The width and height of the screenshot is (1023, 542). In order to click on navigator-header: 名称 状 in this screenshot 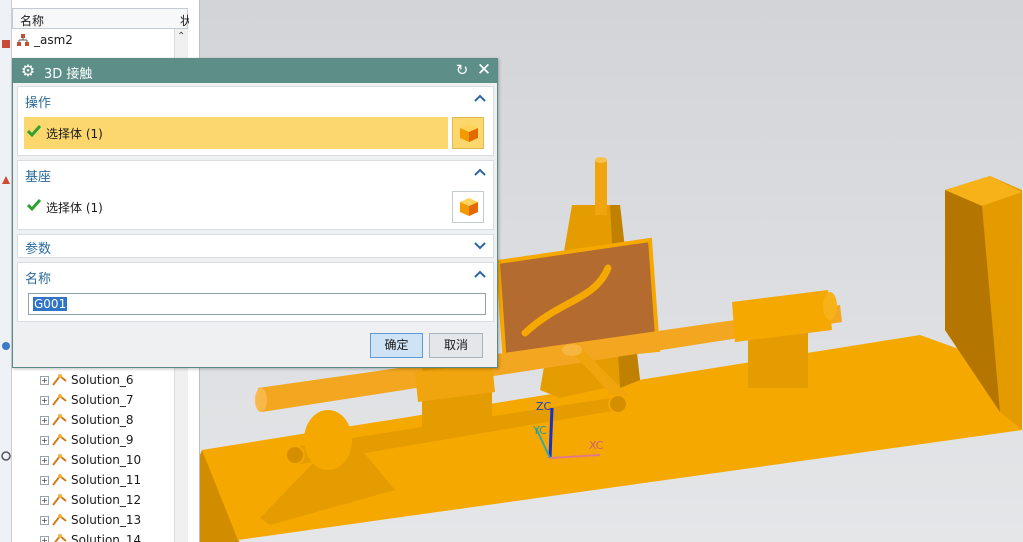, I will do `click(100, 18)`.